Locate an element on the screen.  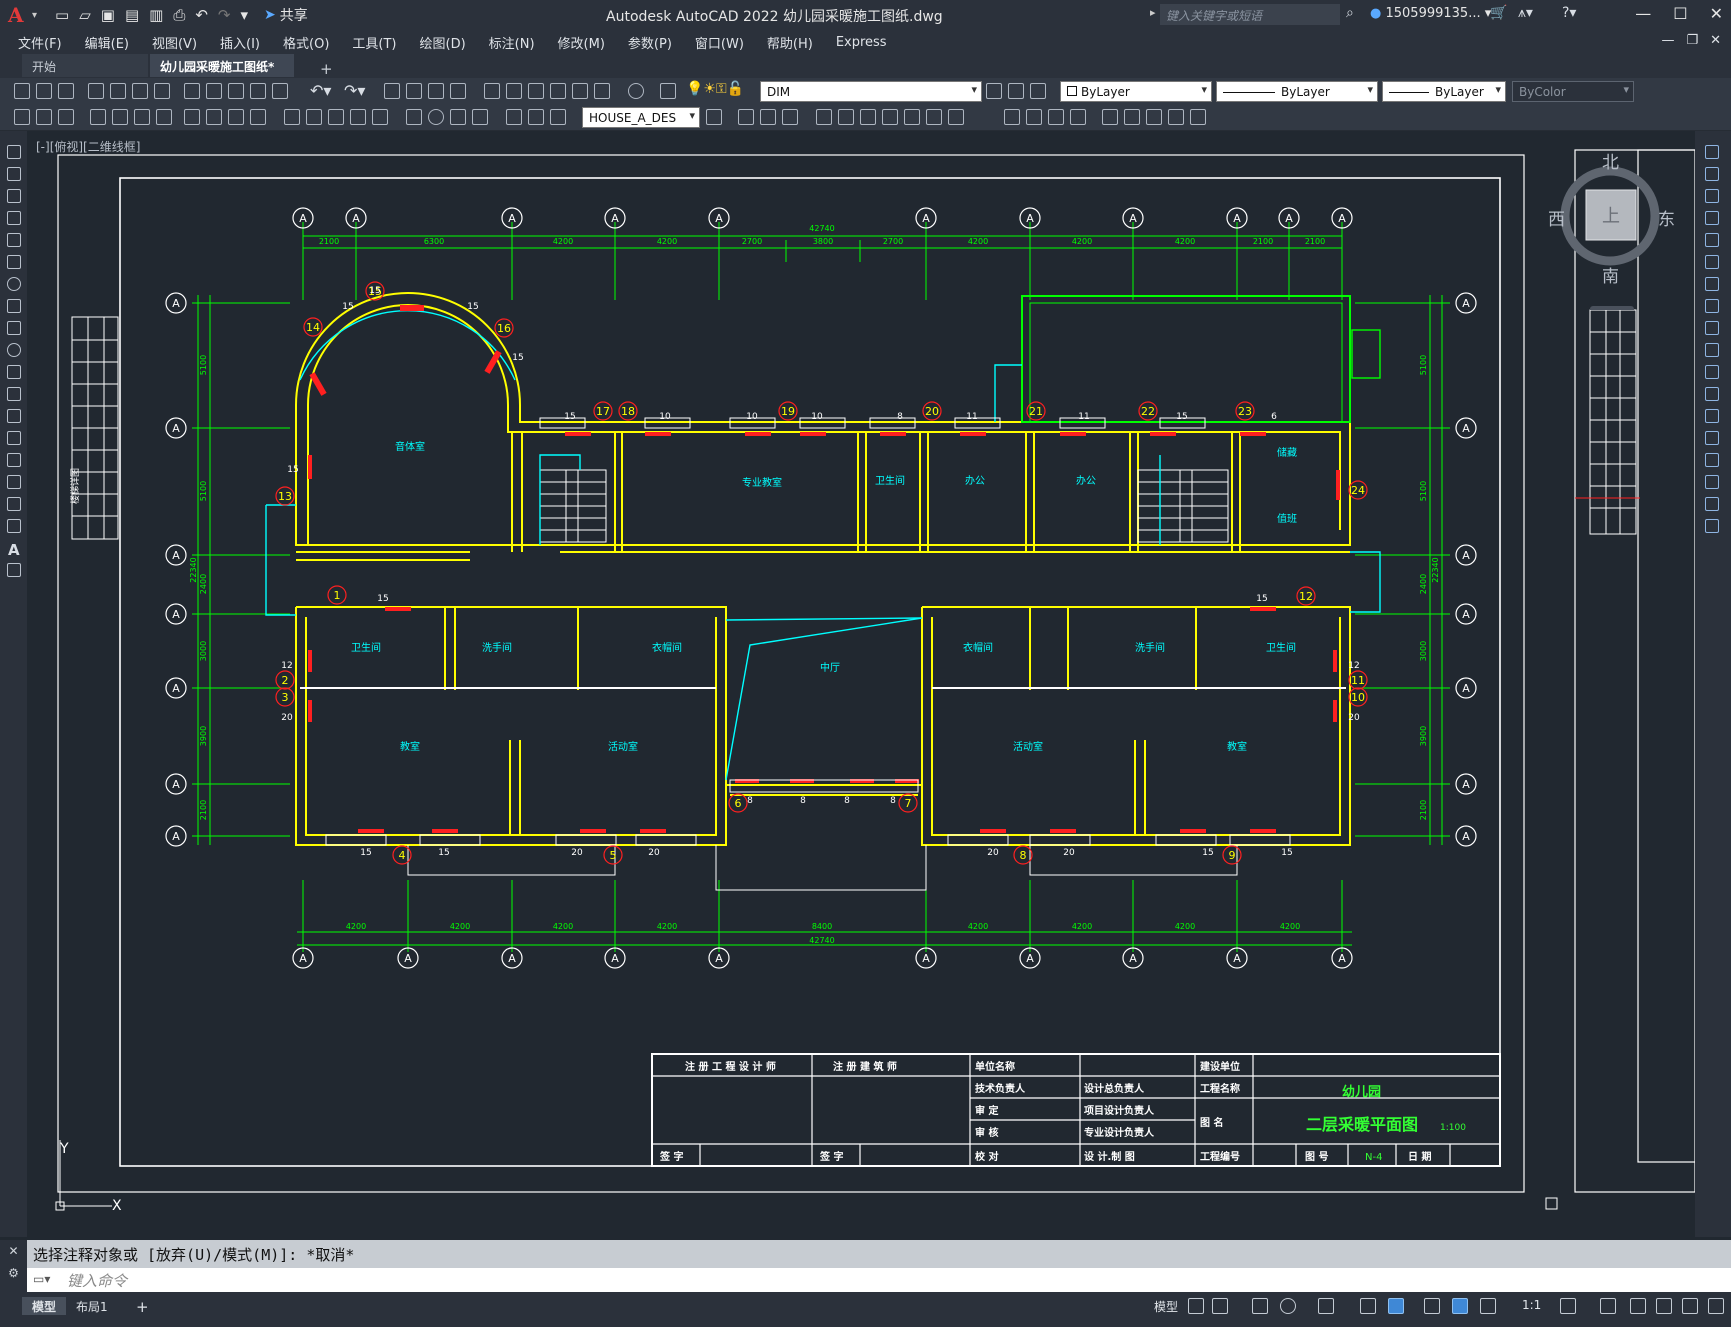
construction-line-icon is located at coordinates (14, 174).